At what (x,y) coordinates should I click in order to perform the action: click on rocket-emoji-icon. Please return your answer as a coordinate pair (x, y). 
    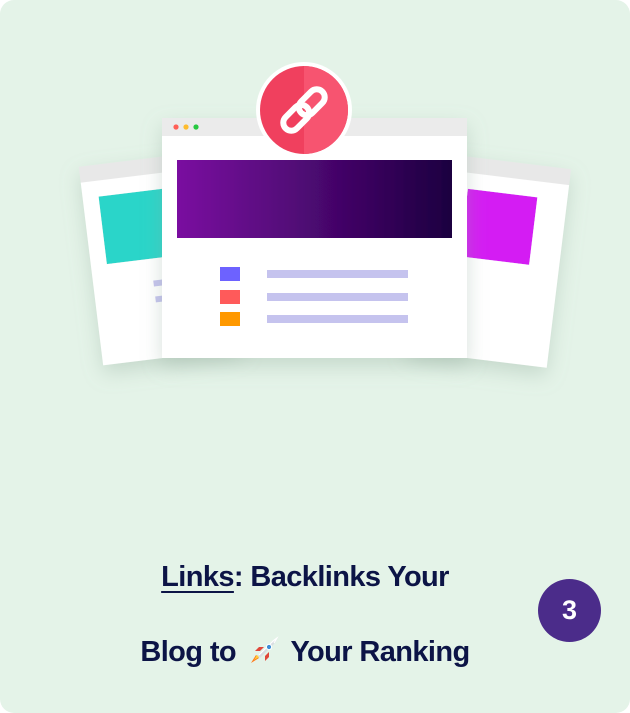
    Looking at the image, I should click on (264, 649).